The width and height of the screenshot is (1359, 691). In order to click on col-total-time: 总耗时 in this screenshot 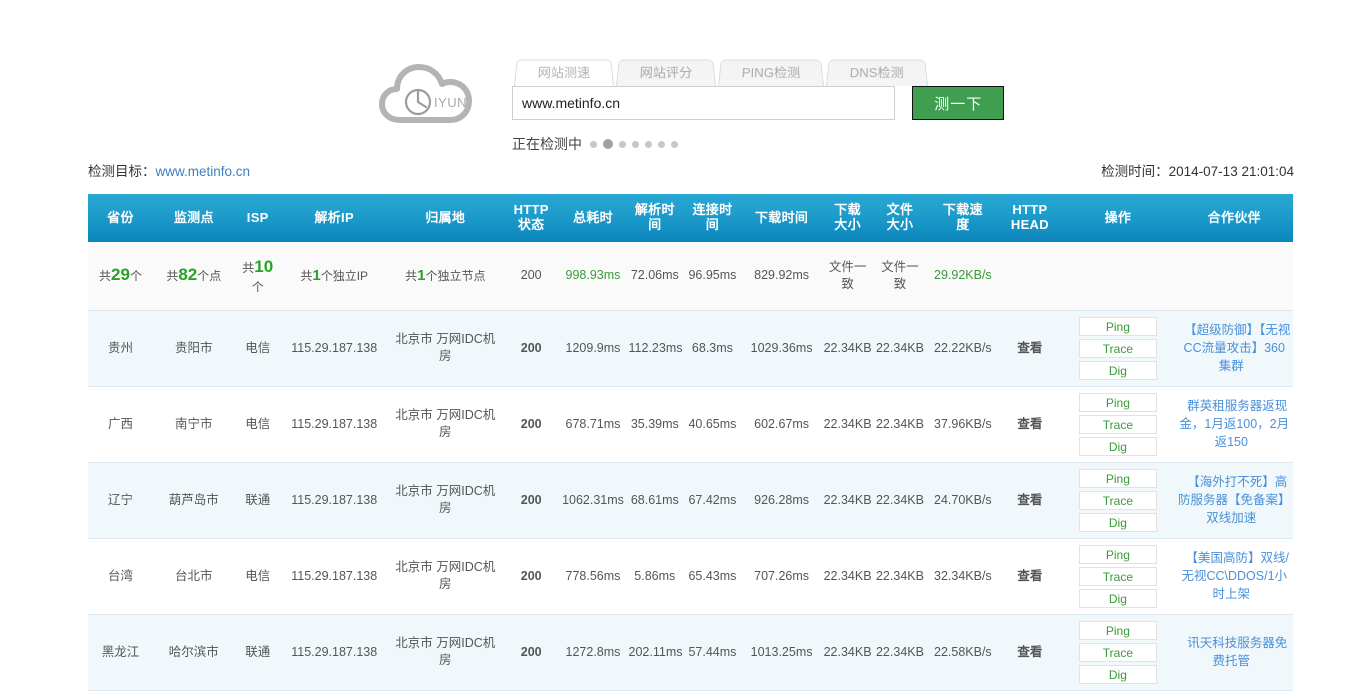, I will do `click(593, 218)`.